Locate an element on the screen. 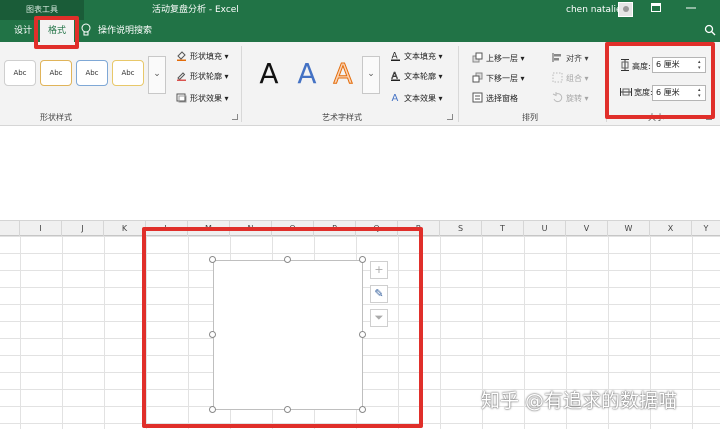 The width and height of the screenshot is (720, 429). column-header-t: T is located at coordinates (503, 229).